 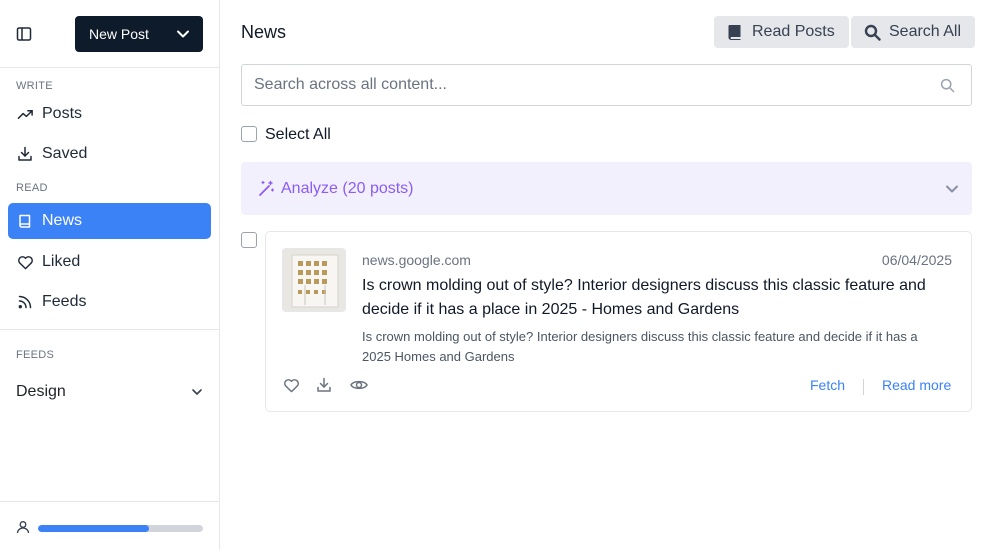 What do you see at coordinates (416, 260) in the screenshot?
I see `post-source: news.google.com` at bounding box center [416, 260].